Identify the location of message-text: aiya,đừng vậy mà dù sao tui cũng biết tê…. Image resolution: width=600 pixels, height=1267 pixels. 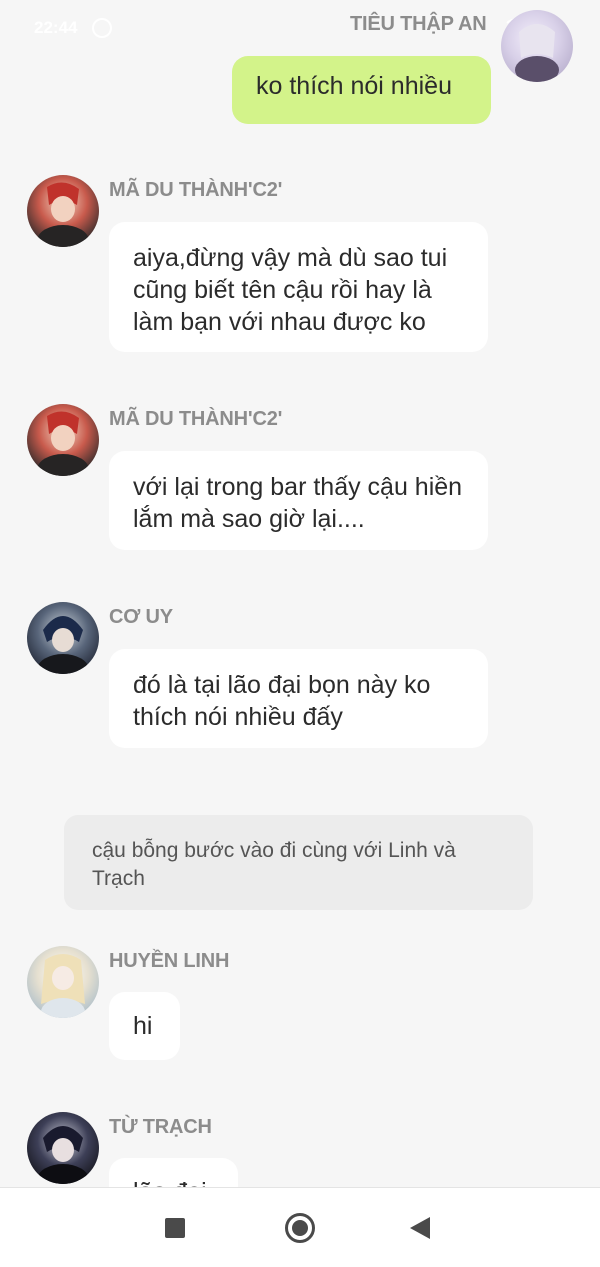
(290, 290).